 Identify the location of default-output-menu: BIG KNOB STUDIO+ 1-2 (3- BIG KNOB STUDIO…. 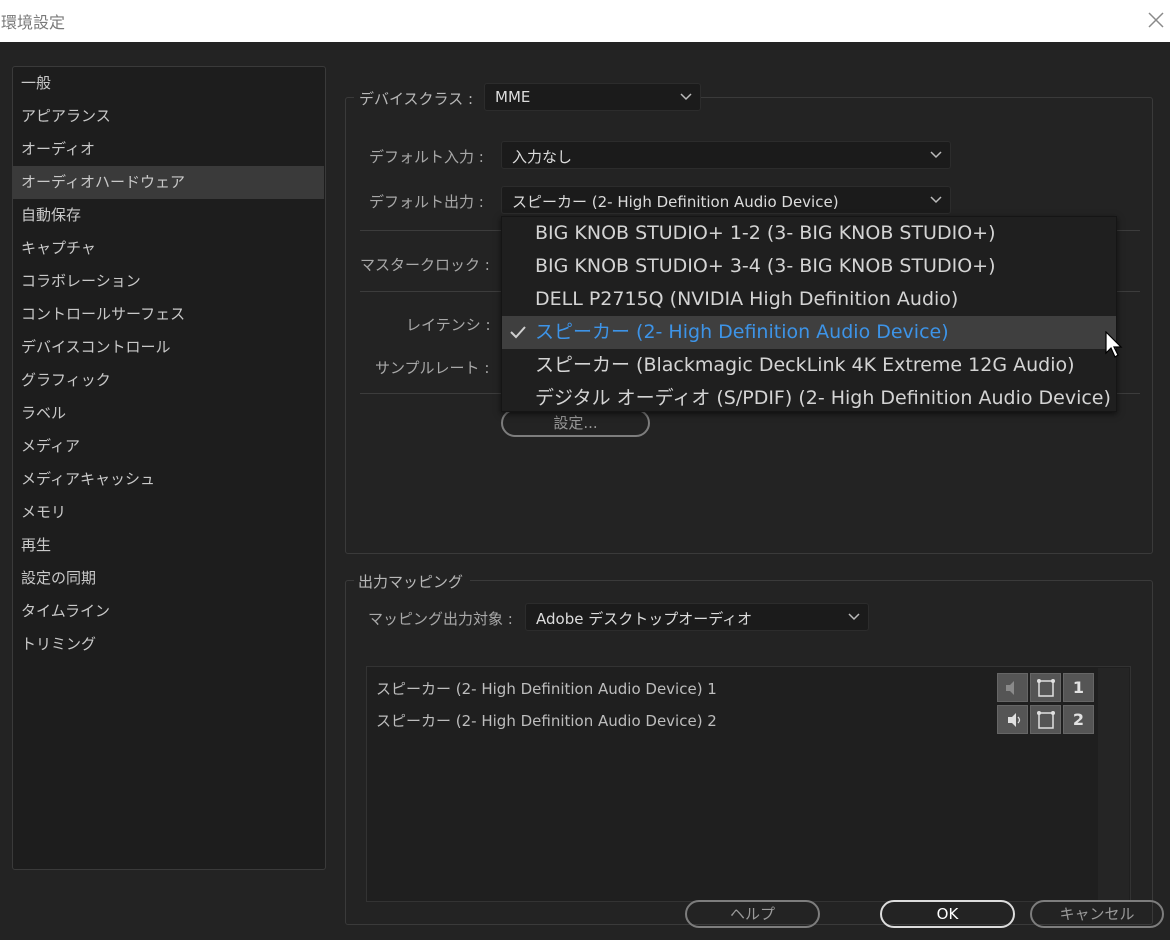
(809, 314).